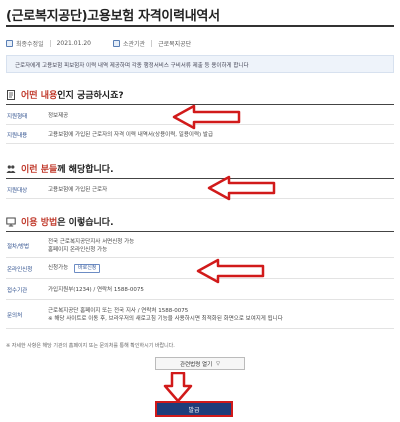 The image size is (400, 422). What do you see at coordinates (200, 190) in the screenshot?
I see `table-row: 지원대상 고용보험에 가입된 근로자` at bounding box center [200, 190].